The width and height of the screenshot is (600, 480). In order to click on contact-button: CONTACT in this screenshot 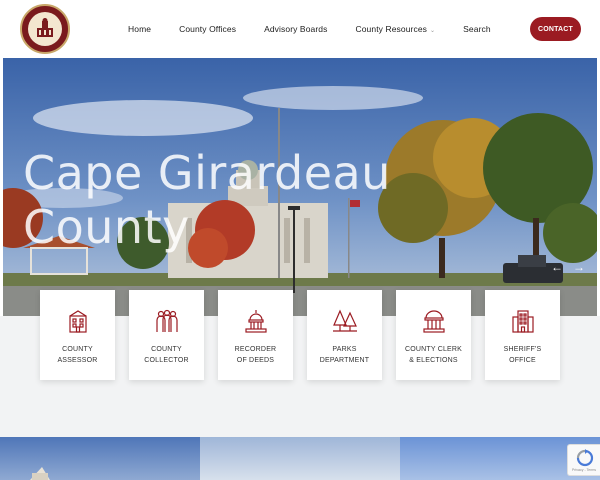, I will do `click(555, 29)`.